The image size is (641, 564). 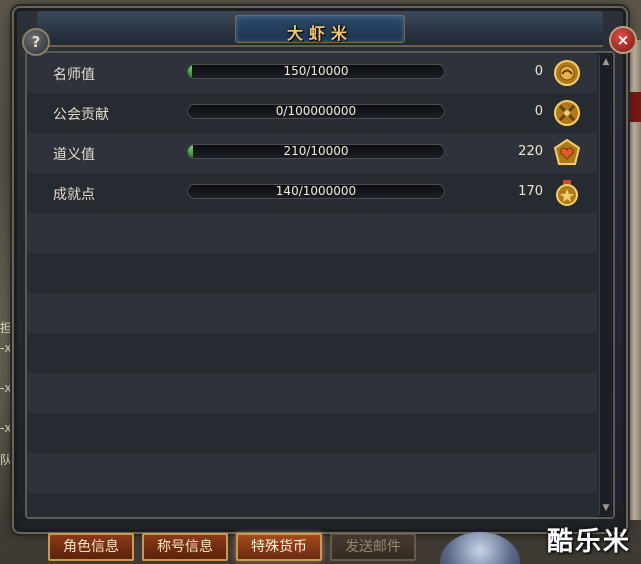 I want to click on currency-progress-bar: 210/10000, so click(x=316, y=151).